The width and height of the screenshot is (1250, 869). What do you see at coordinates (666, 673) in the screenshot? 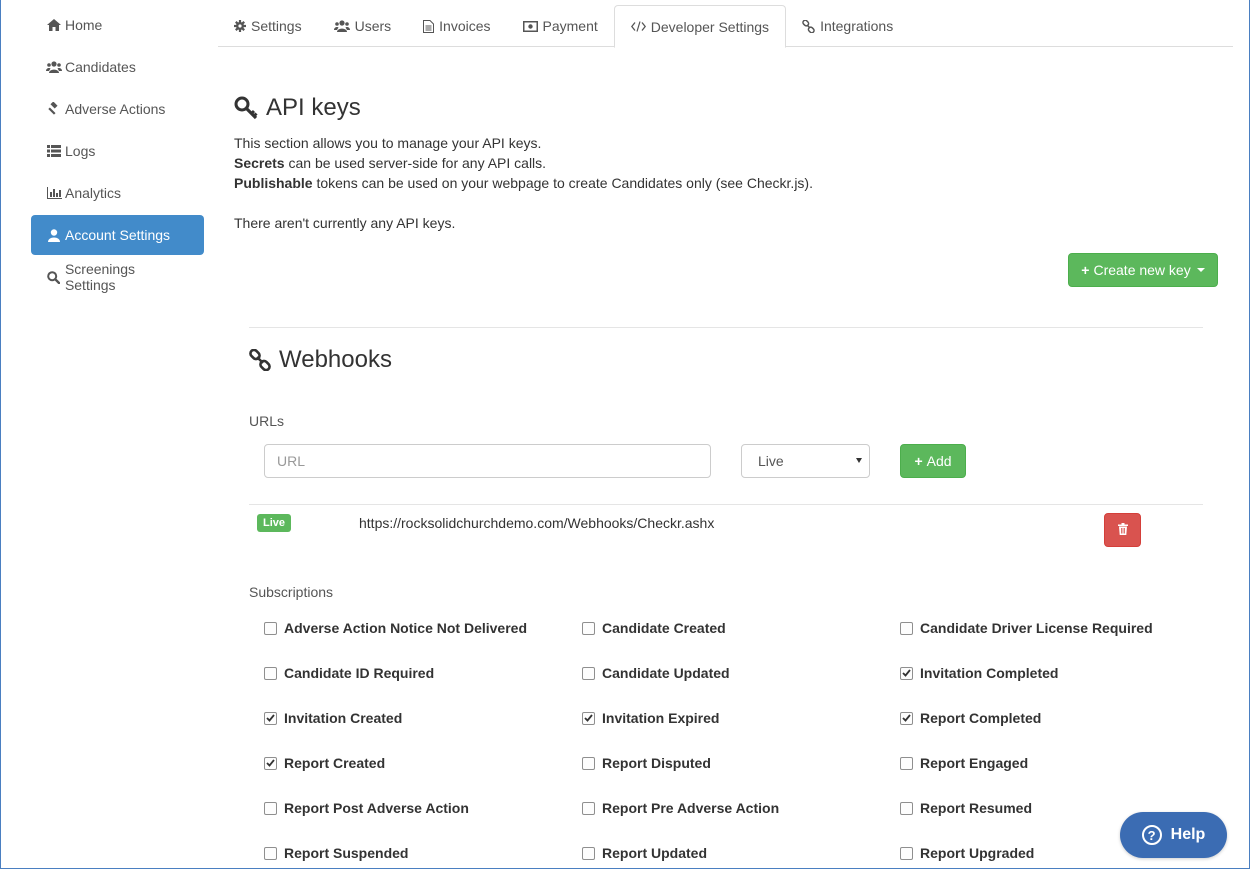
I see `subscription-label: Candidate Updated` at bounding box center [666, 673].